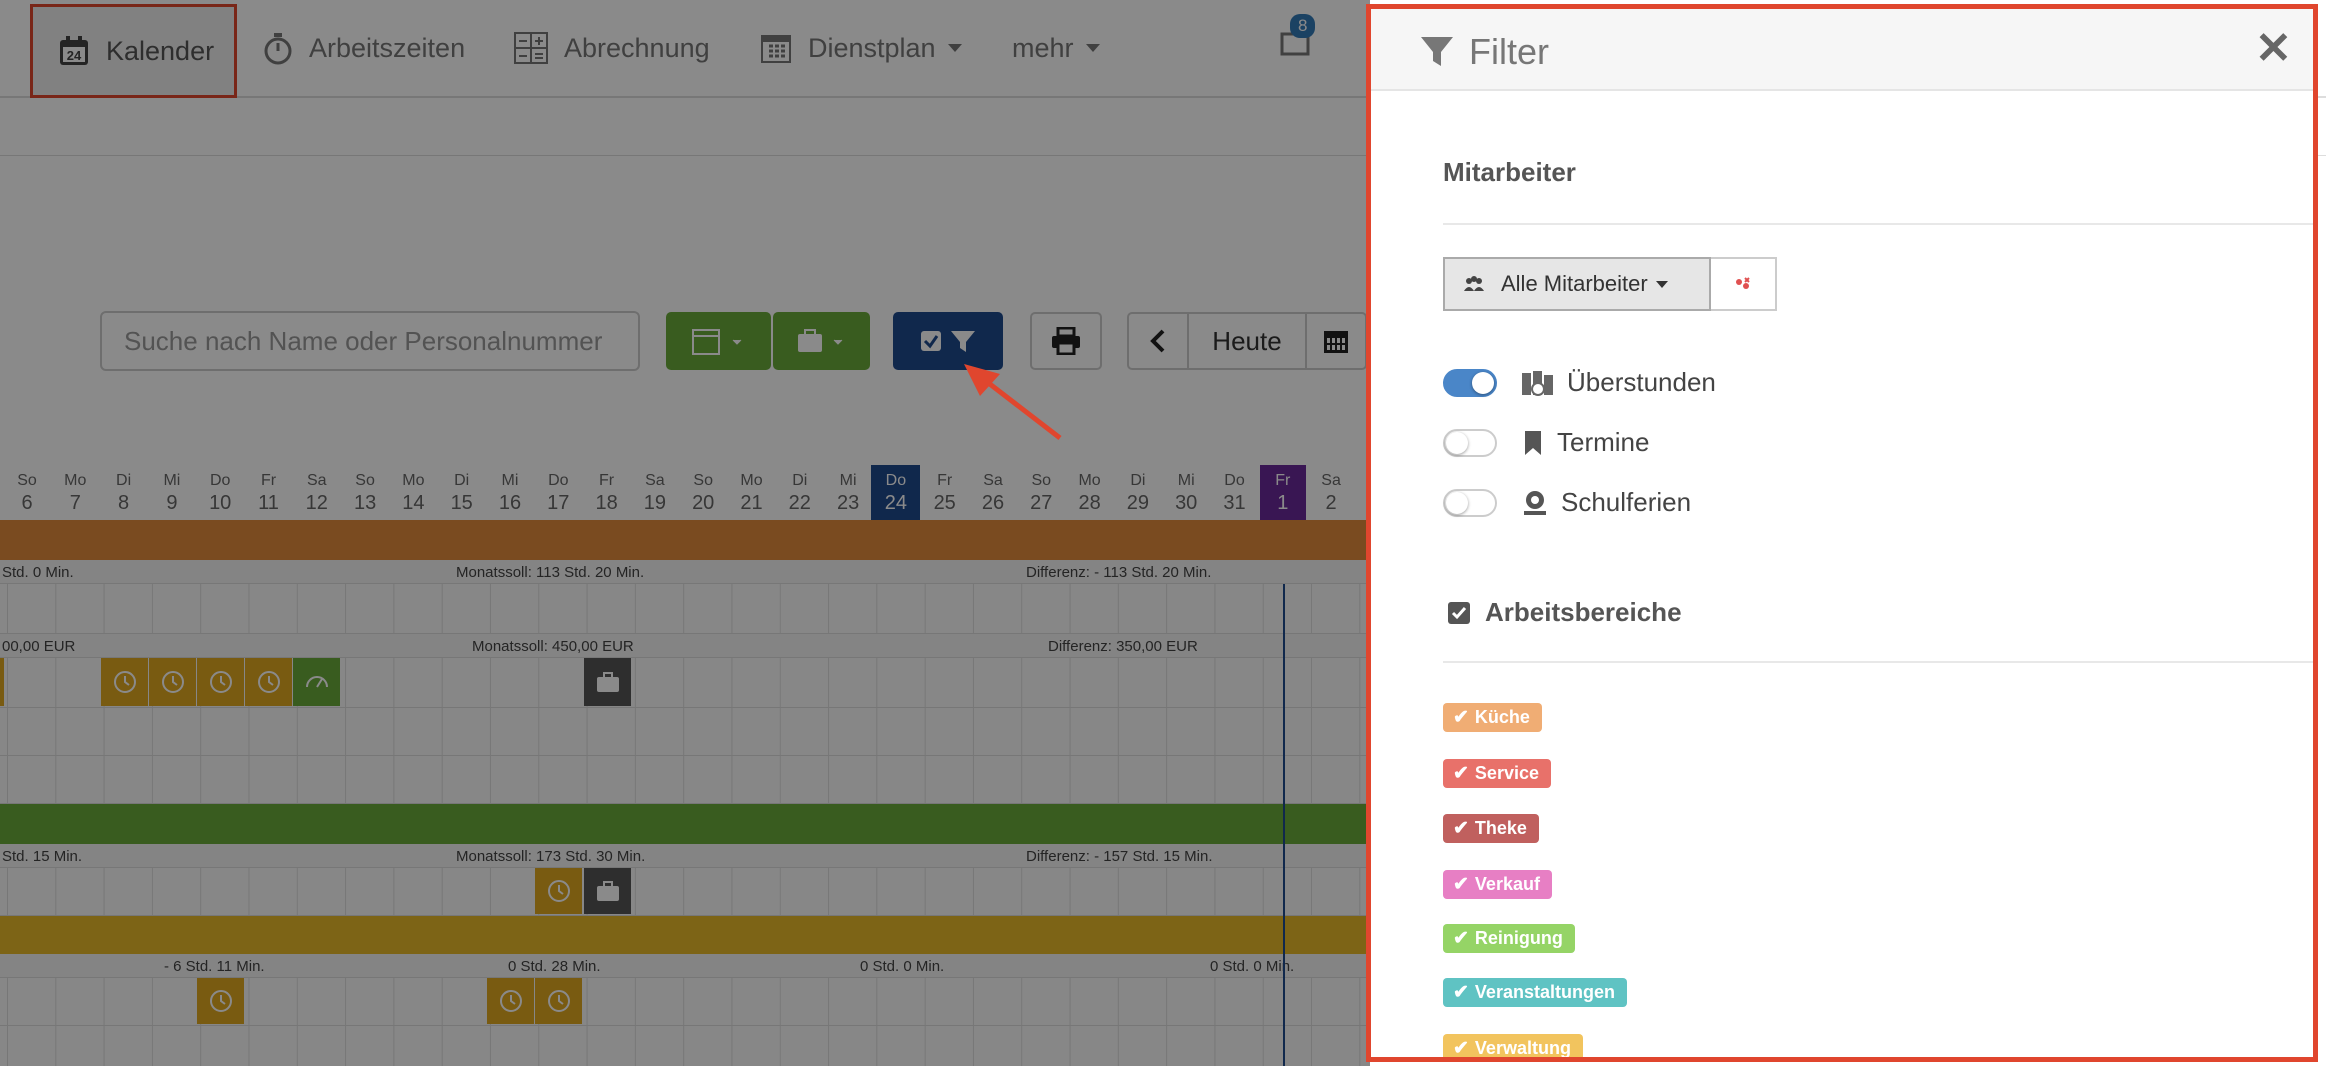 The height and width of the screenshot is (1066, 2326). I want to click on toggle-termine: Termine, so click(1546, 442).